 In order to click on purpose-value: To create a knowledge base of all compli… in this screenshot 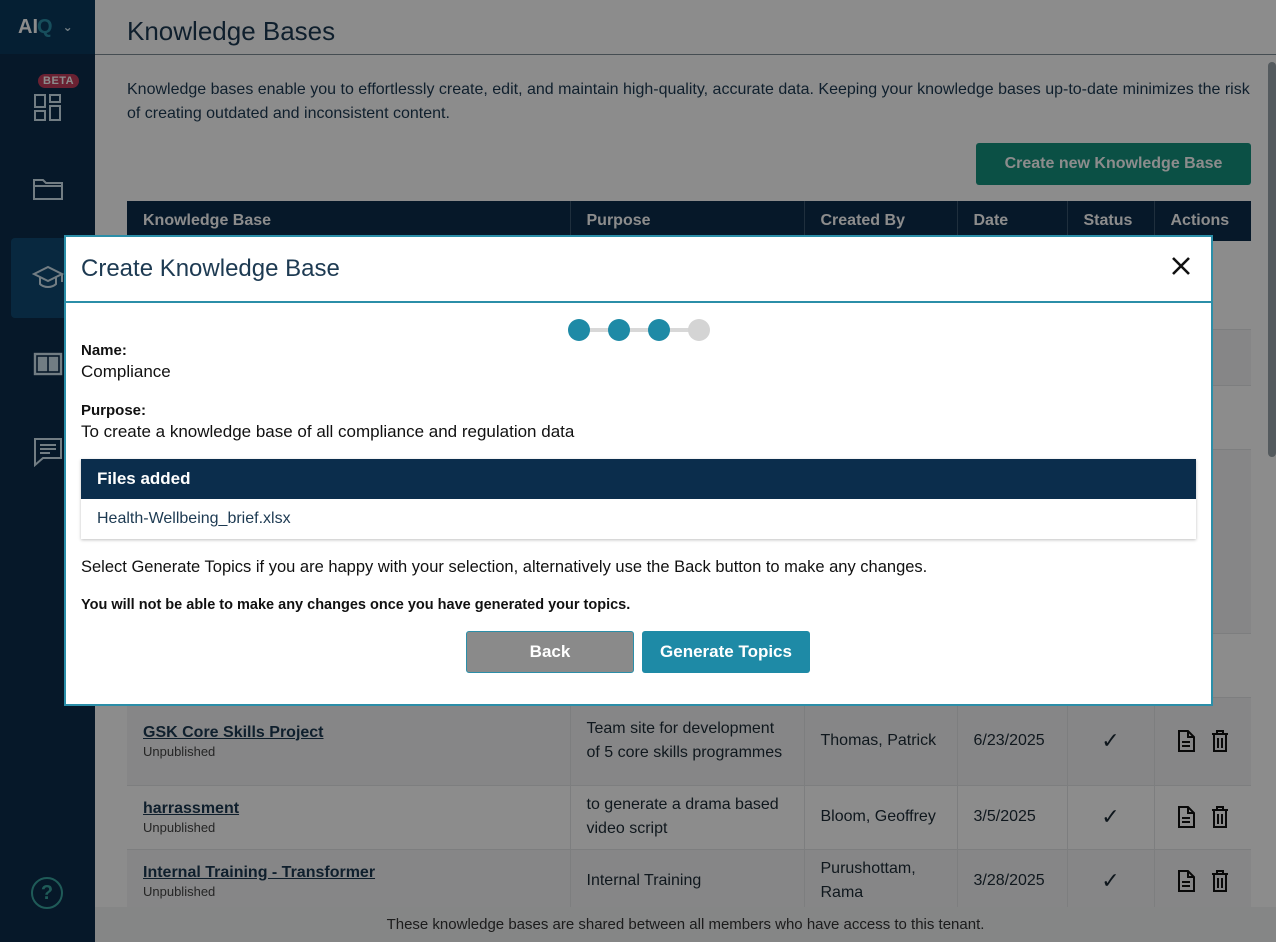, I will do `click(328, 431)`.